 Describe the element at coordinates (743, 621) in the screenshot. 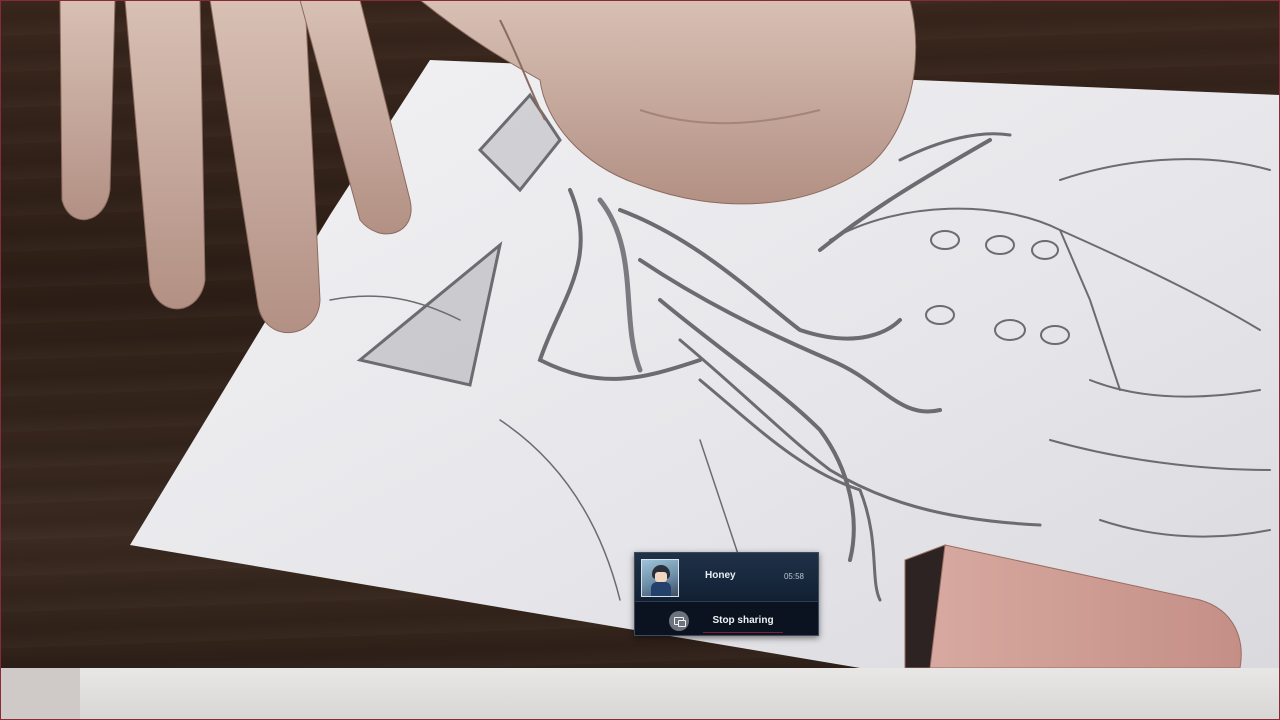

I see `stop-sharing-button: Stop sharing` at that location.